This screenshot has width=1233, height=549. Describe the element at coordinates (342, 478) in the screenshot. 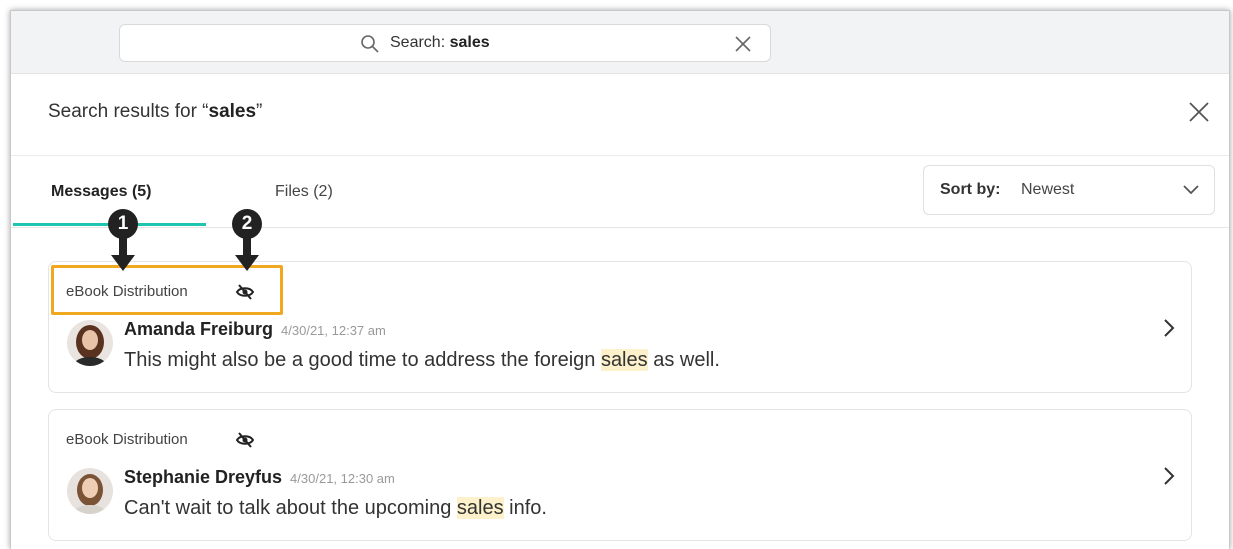

I see `timestamp: 4/30/21, 12:30 am` at that location.